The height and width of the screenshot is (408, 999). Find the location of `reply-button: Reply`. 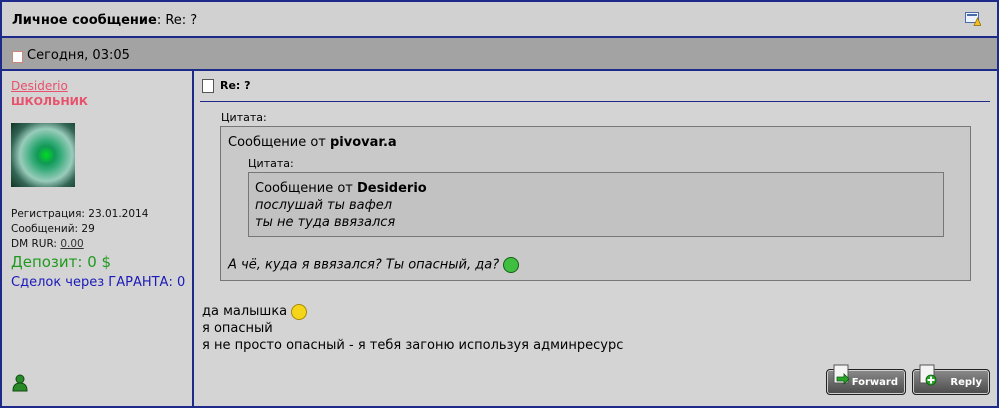

reply-button: Reply is located at coordinates (951, 379).